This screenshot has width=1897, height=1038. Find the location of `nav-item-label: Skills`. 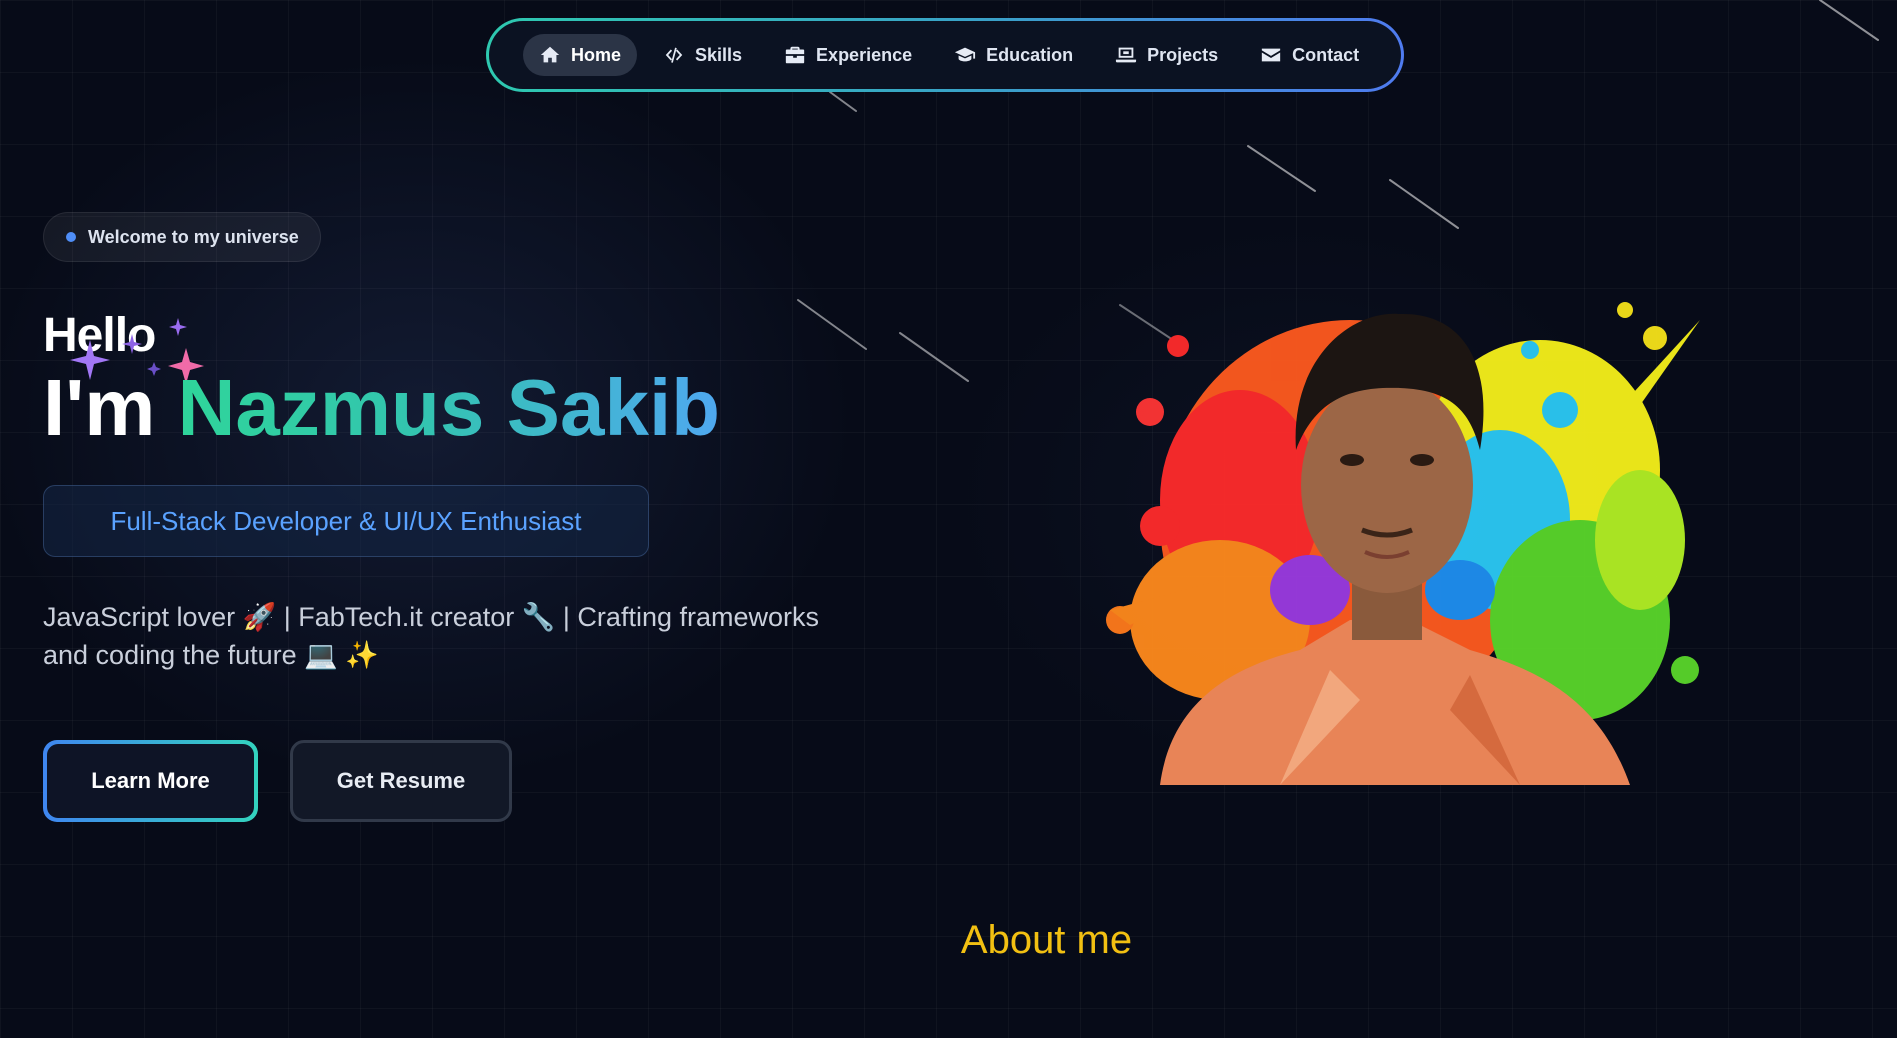

nav-item-label: Skills is located at coordinates (719, 54).